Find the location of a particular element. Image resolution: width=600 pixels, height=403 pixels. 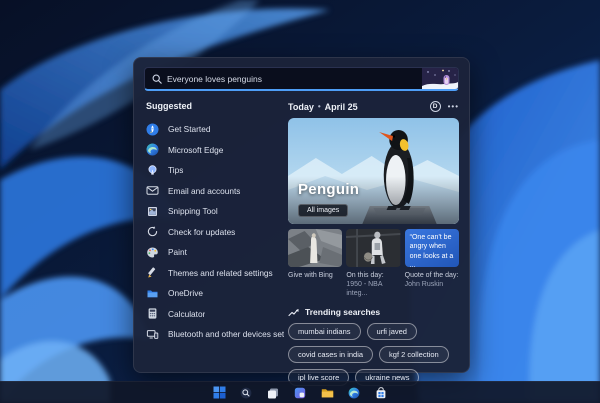

store-button is located at coordinates (381, 393).